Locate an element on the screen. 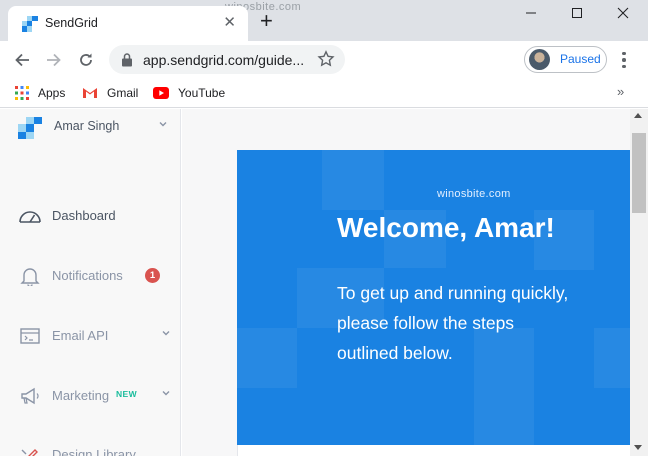 The height and width of the screenshot is (456, 648). sidebar-item-label: Notifications is located at coordinates (87, 275).